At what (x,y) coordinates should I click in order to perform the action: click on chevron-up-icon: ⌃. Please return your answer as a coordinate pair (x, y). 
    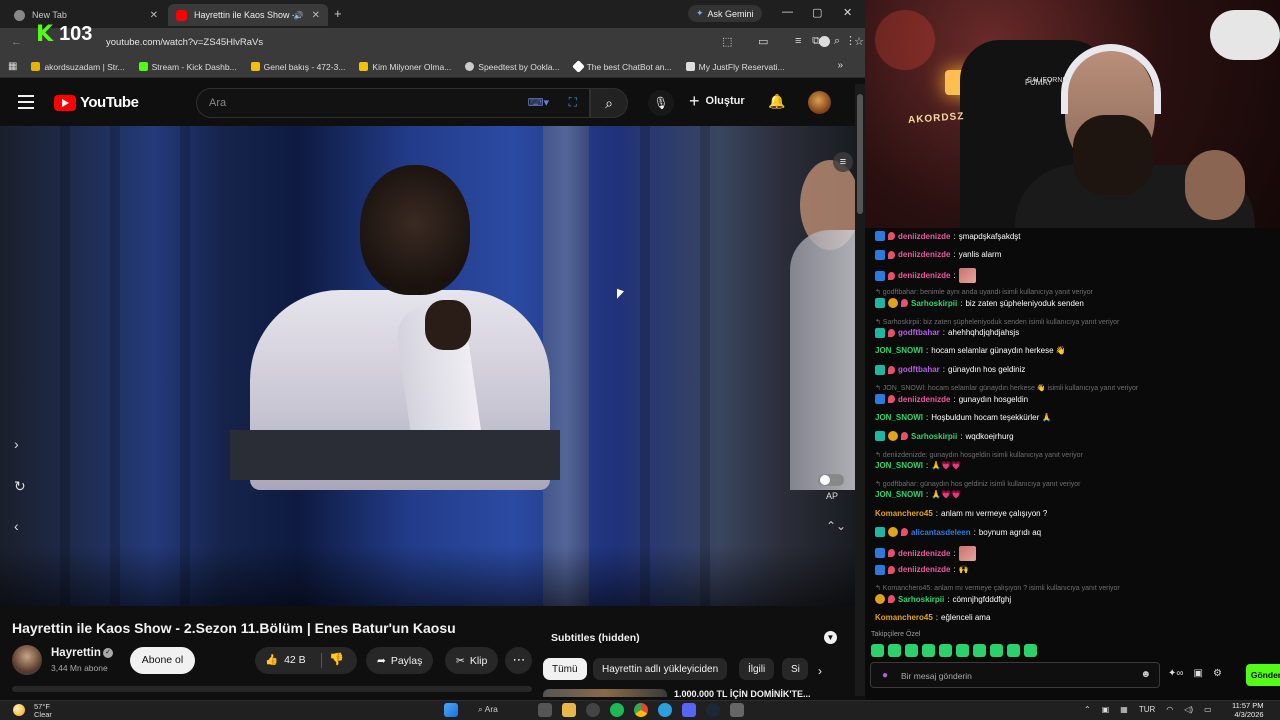
    Looking at the image, I should click on (1087, 709).